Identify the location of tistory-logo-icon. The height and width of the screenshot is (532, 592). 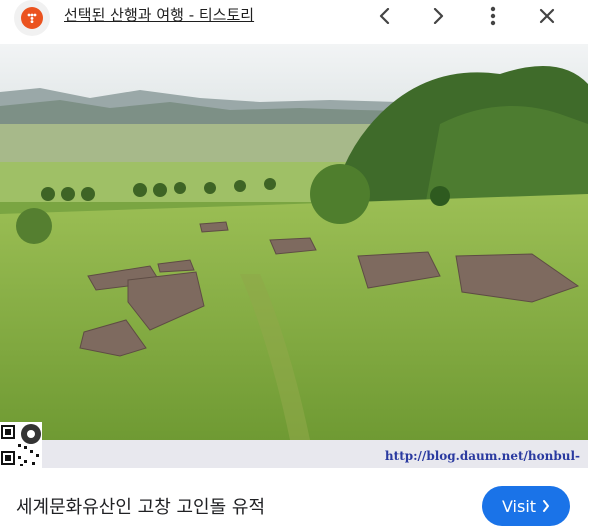
(32, 18).